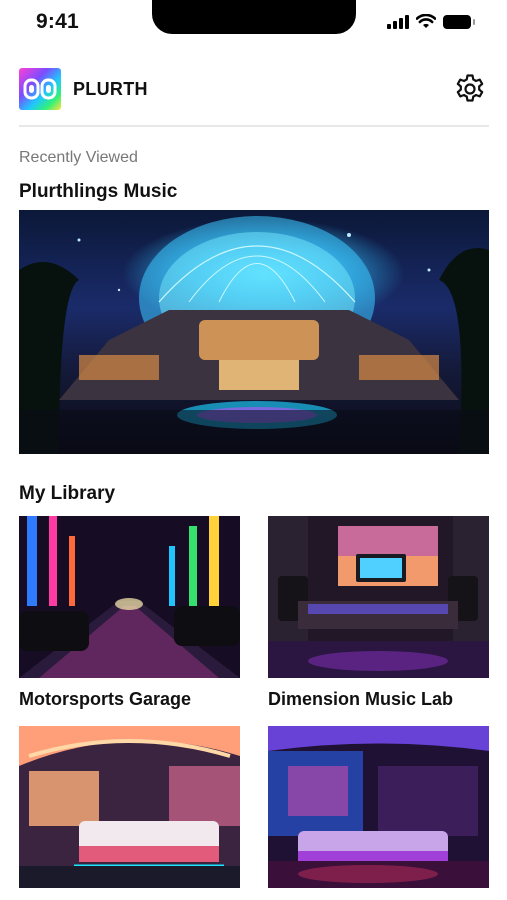  I want to click on settings-button, so click(470, 89).